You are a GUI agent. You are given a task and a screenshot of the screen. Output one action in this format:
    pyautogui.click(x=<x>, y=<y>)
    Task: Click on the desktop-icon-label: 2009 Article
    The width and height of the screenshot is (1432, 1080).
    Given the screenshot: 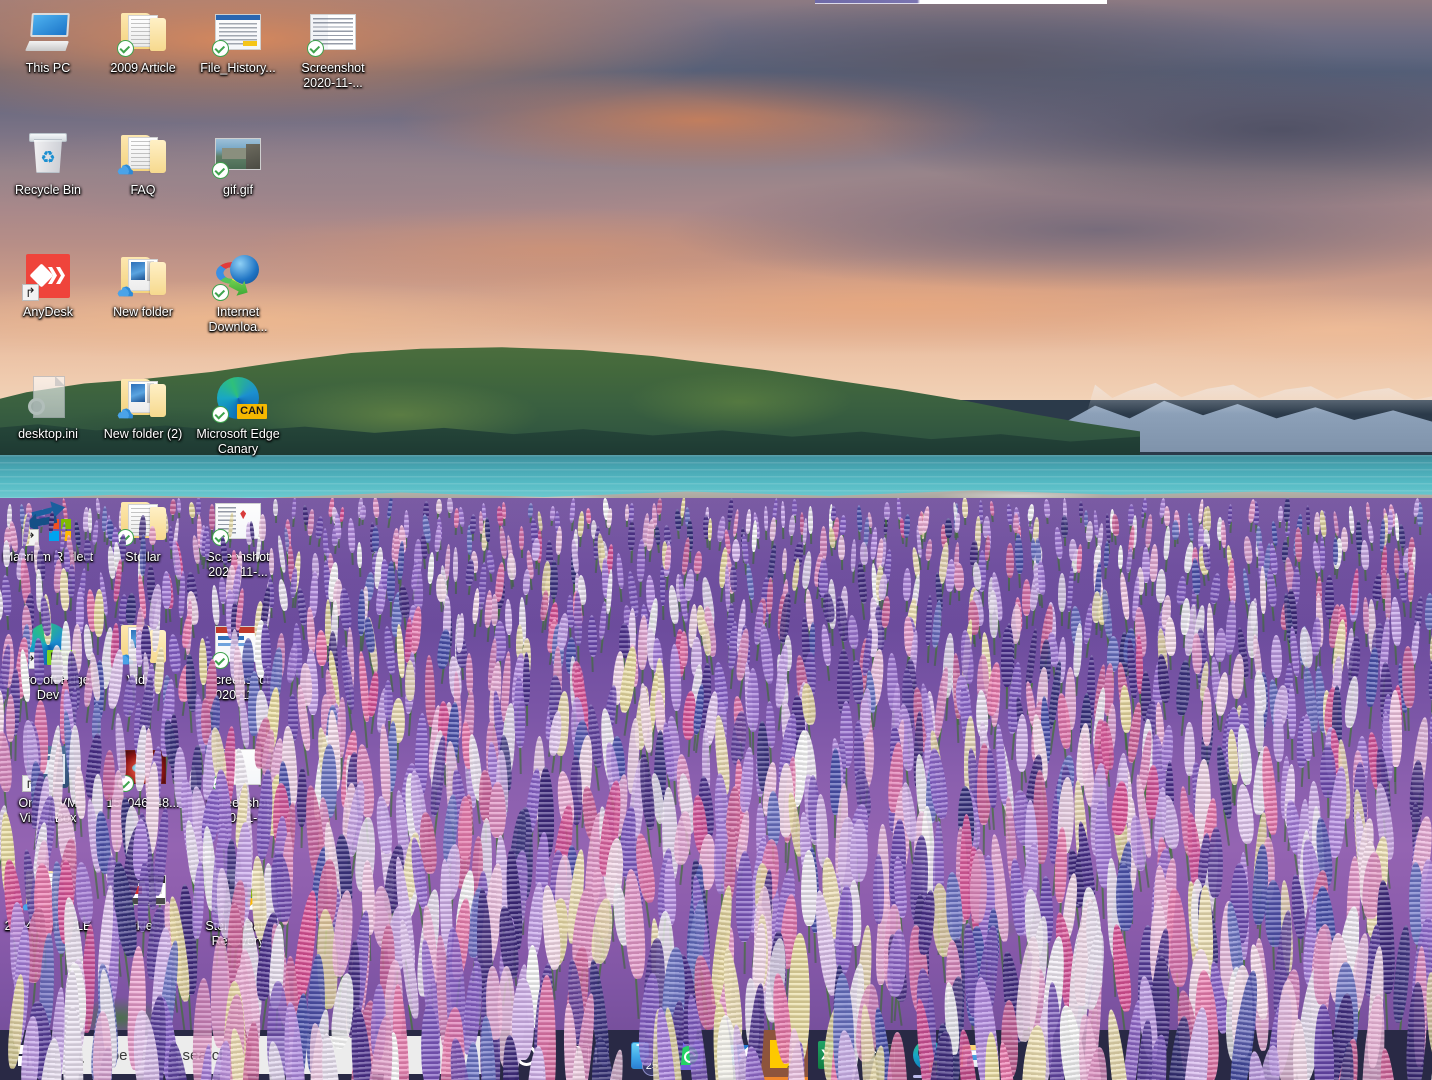 What is the action you would take?
    pyautogui.click(x=143, y=68)
    